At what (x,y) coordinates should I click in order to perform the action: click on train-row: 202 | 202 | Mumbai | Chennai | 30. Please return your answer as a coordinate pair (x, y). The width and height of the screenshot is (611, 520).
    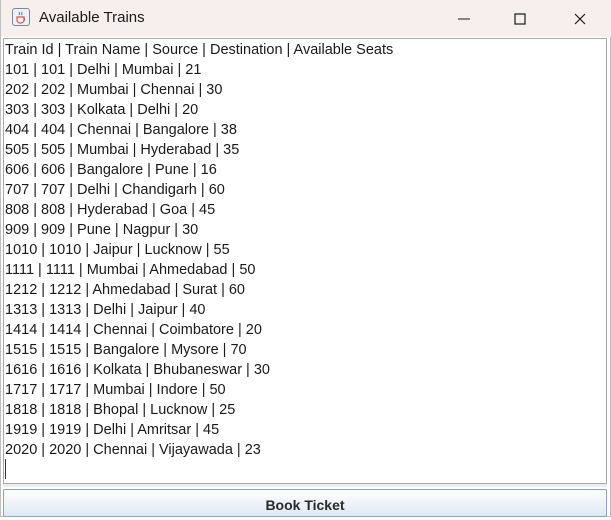
    Looking at the image, I should click on (114, 90).